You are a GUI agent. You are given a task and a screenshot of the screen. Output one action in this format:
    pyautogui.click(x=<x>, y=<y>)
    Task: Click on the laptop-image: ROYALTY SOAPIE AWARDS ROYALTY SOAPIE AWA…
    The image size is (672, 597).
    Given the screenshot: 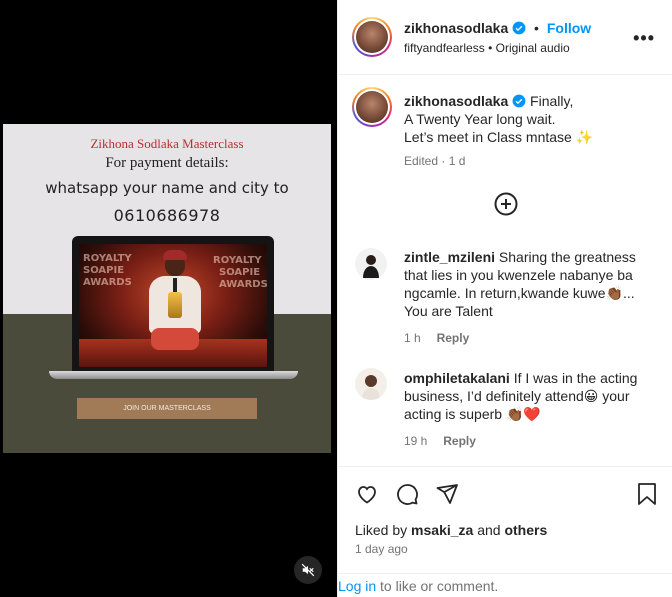 What is the action you would take?
    pyautogui.click(x=173, y=303)
    